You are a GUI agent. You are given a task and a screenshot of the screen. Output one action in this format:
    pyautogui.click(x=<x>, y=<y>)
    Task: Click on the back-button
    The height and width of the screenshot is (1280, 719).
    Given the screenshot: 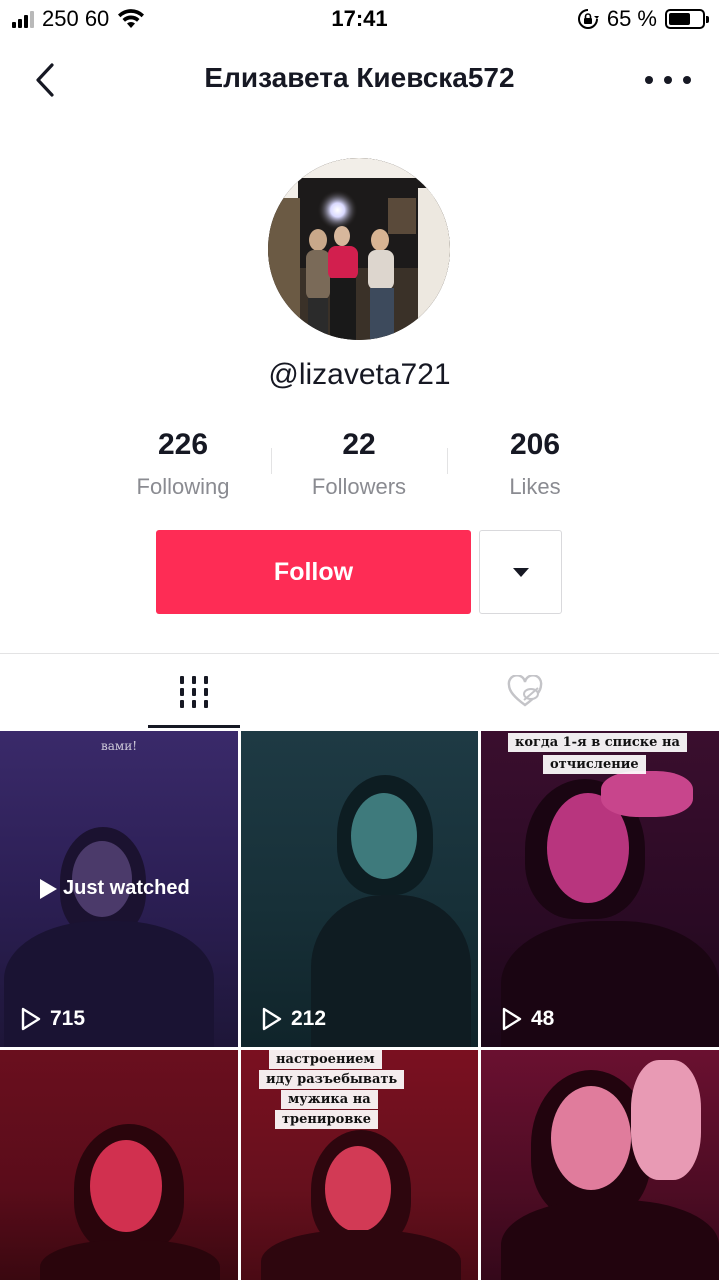 What is the action you would take?
    pyautogui.click(x=46, y=80)
    